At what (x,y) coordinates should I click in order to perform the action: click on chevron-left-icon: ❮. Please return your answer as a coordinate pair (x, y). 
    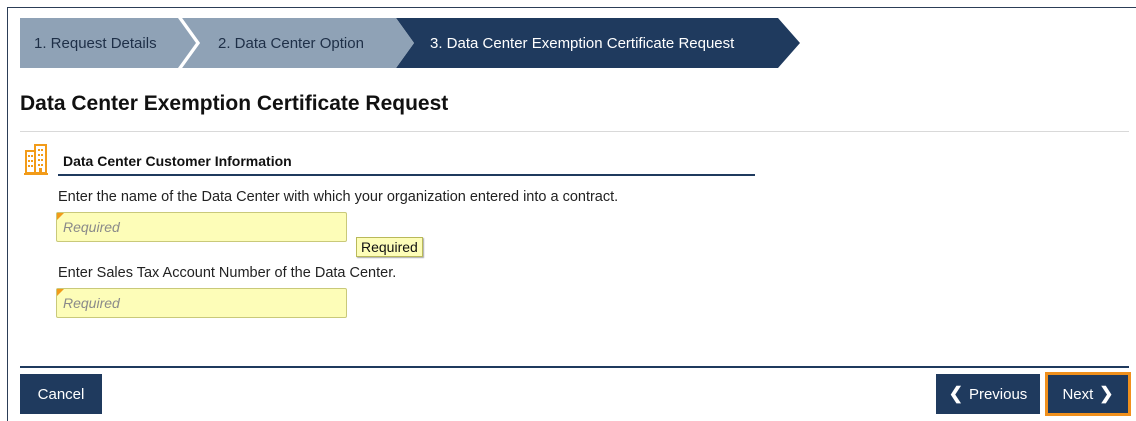
    Looking at the image, I should click on (955, 393).